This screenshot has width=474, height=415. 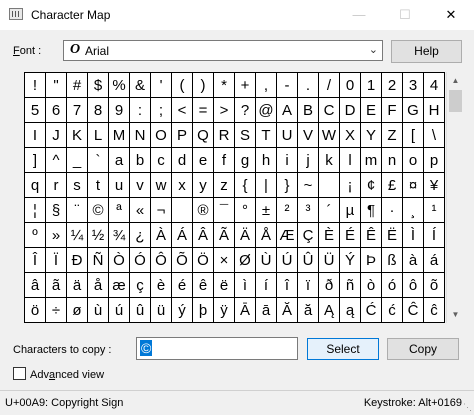 I want to click on character-cell: ), so click(x=203, y=85).